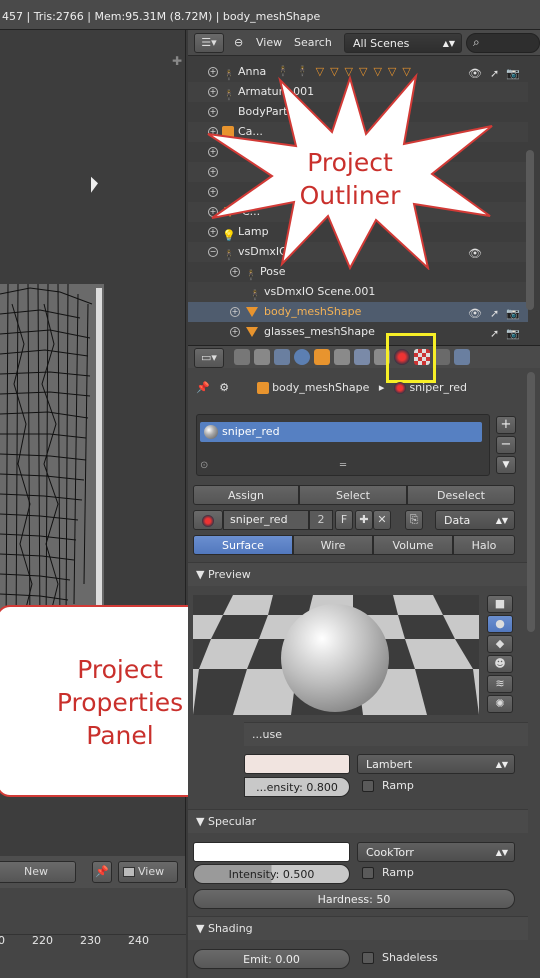  Describe the element at coordinates (297, 787) in the screenshot. I see `diffuse-intensity-slider: ...ensity: 0.800` at that location.